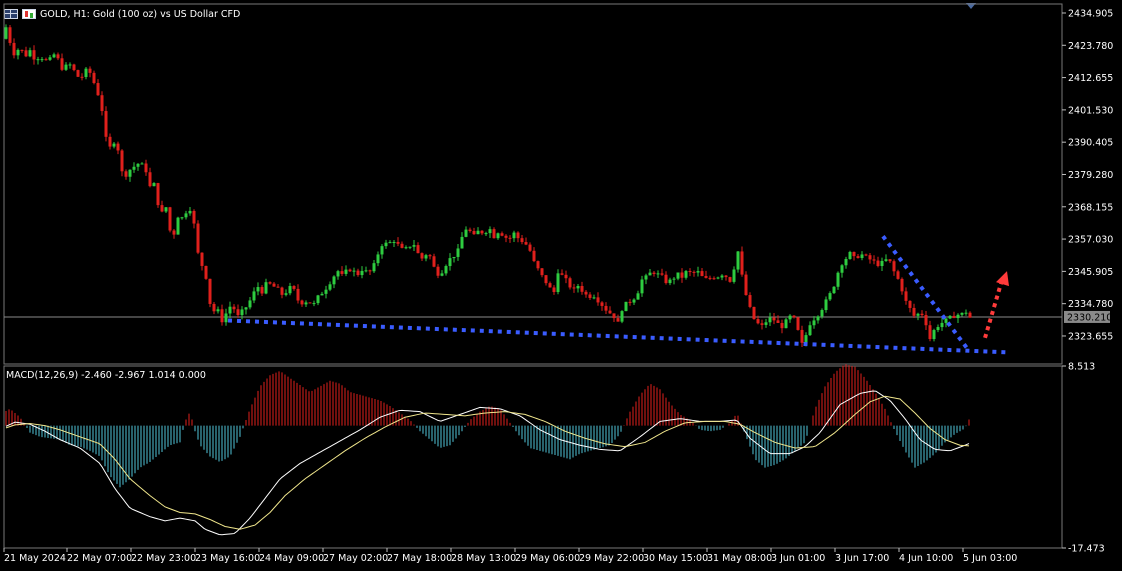  Describe the element at coordinates (1090, 143) in the screenshot. I see `price-label: 2390.405` at that location.